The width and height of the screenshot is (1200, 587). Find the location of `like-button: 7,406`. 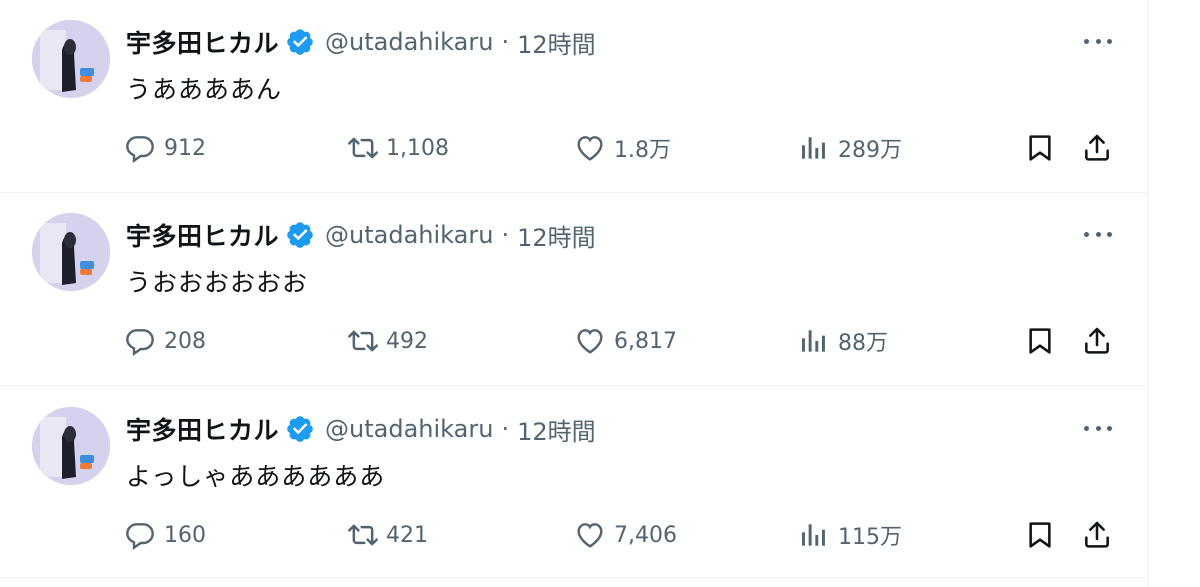

like-button: 7,406 is located at coordinates (625, 535).